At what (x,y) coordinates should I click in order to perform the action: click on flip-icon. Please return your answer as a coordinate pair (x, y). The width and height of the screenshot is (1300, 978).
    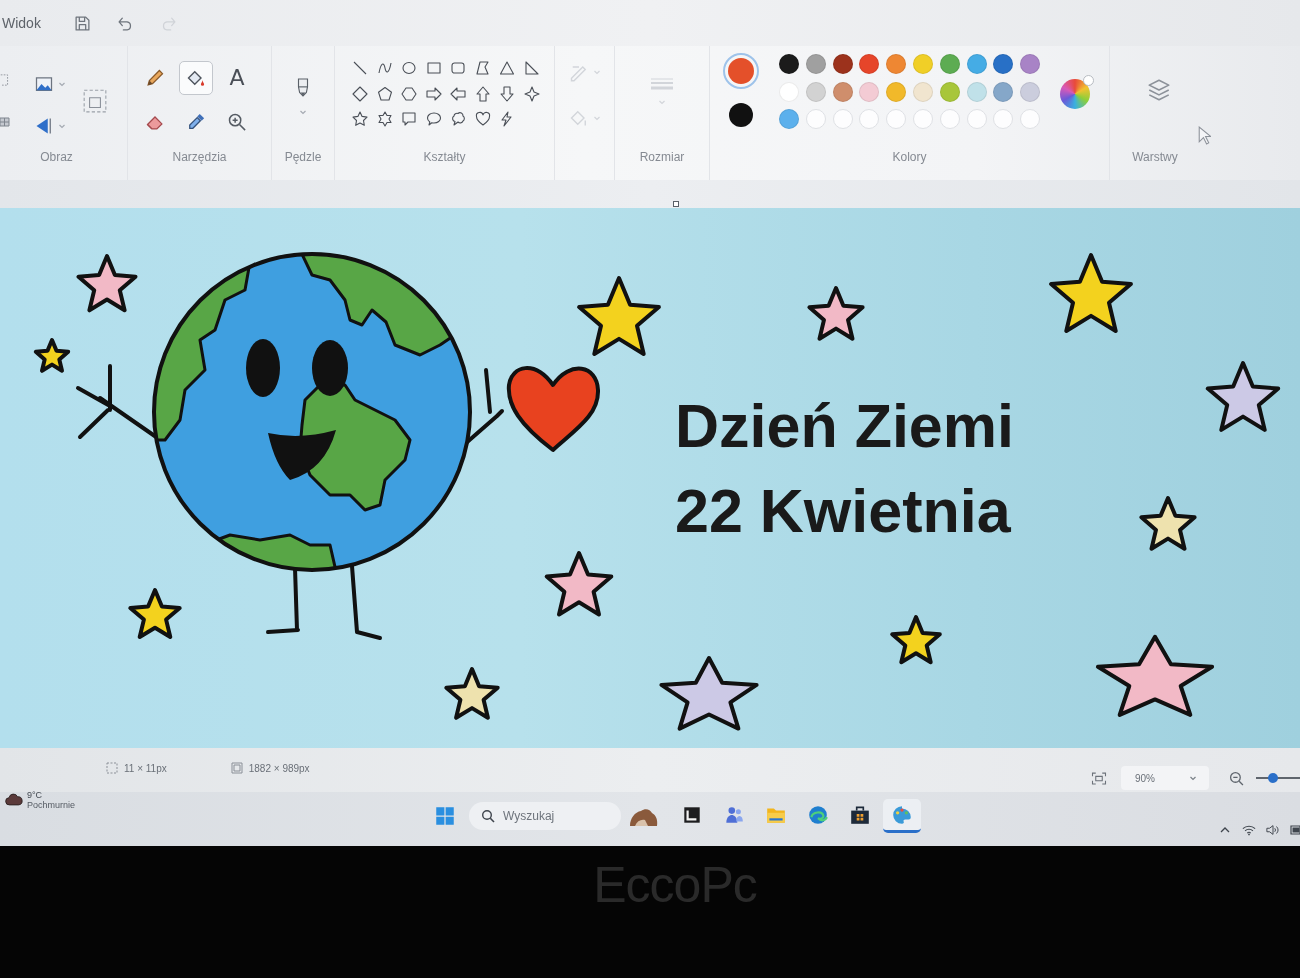
    Looking at the image, I should click on (44, 126).